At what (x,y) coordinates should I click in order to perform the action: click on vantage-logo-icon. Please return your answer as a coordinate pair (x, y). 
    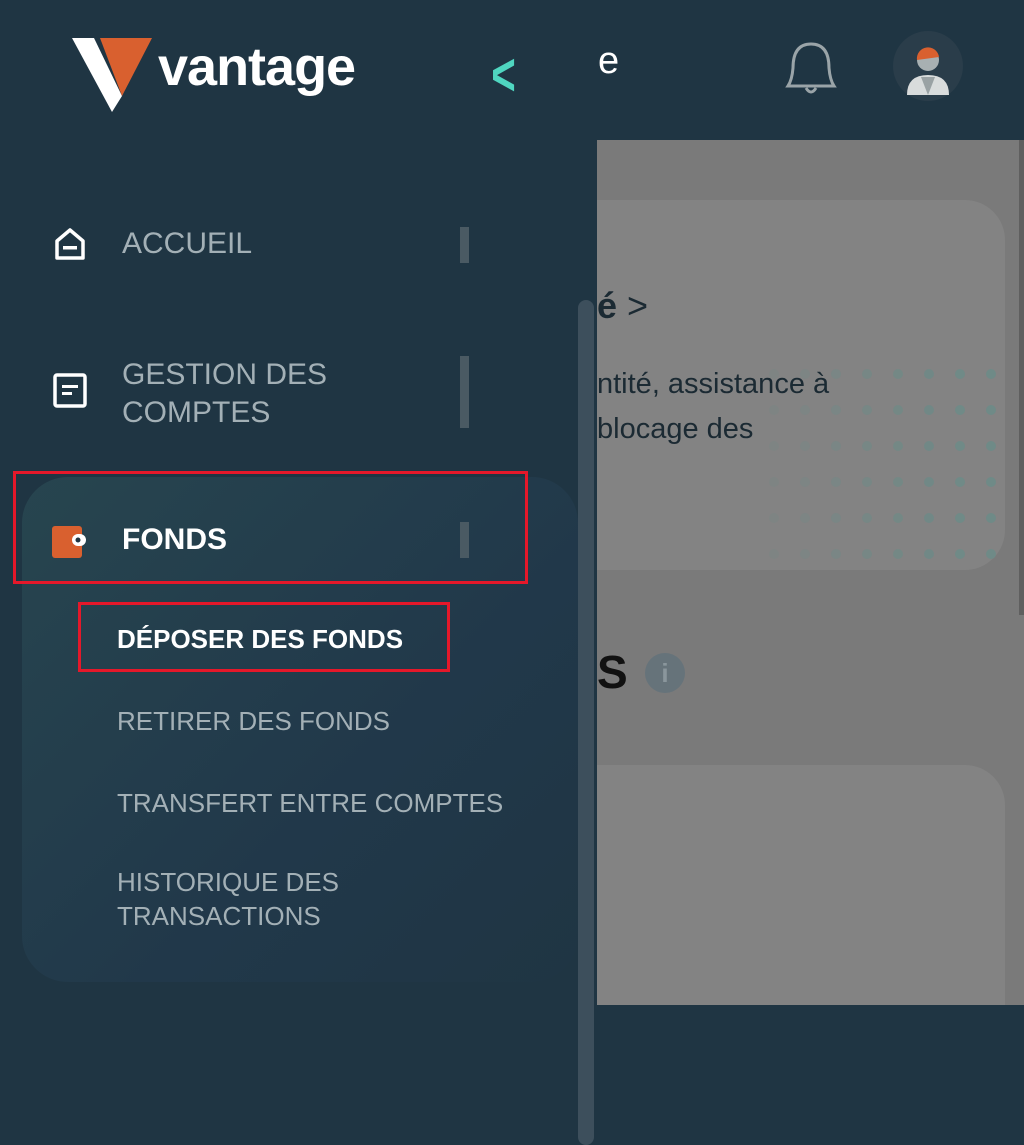
    Looking at the image, I should click on (112, 75).